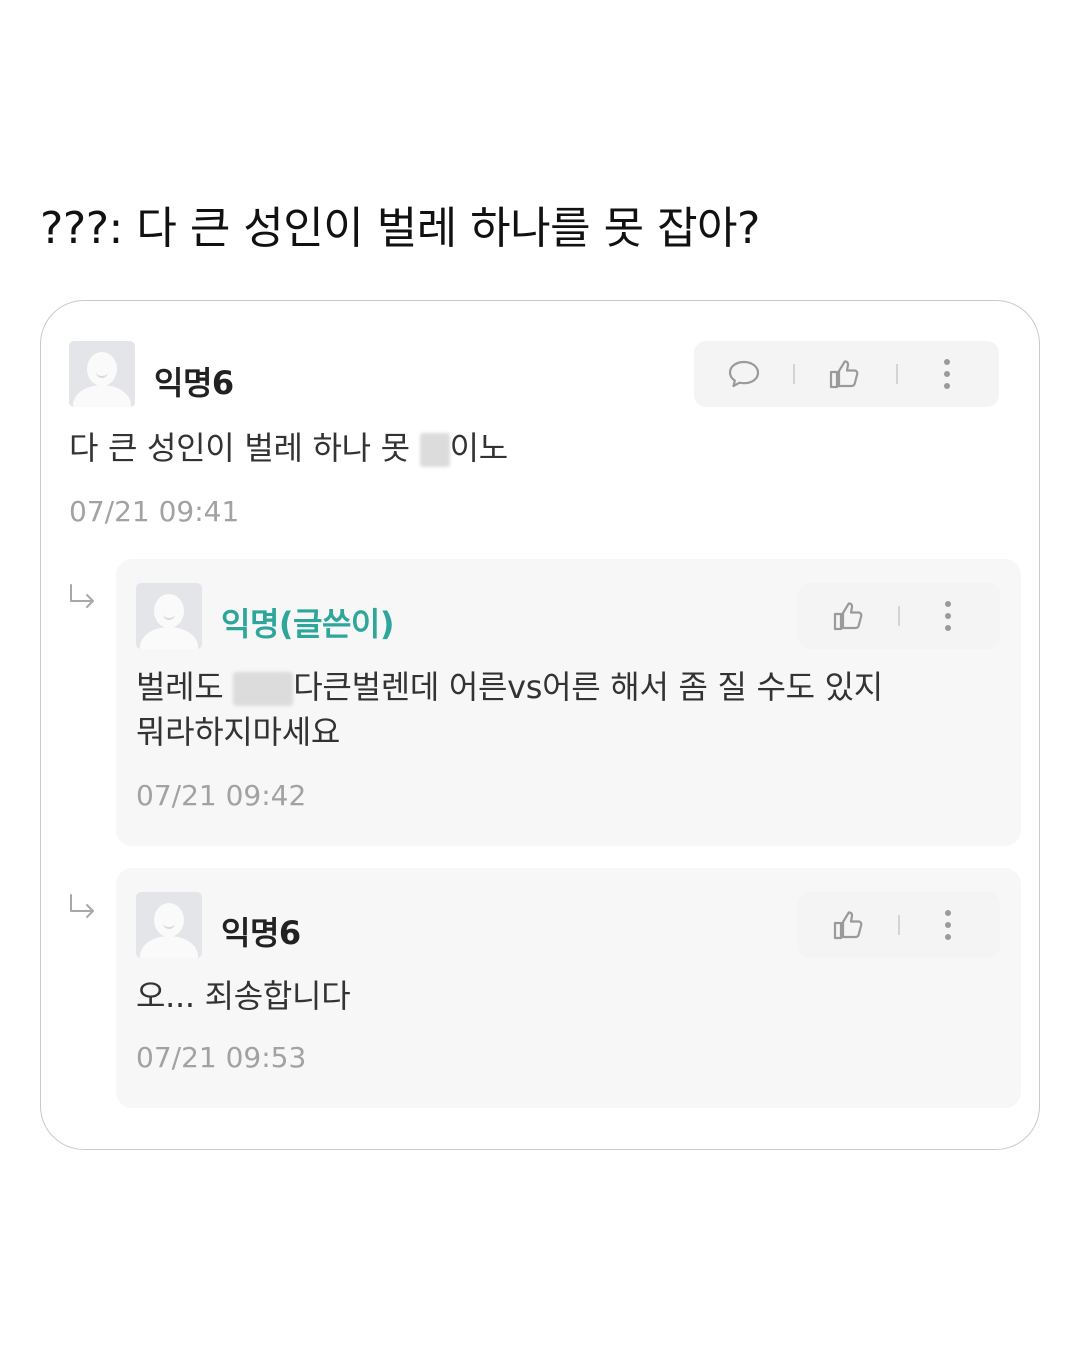 The height and width of the screenshot is (1350, 1080). I want to click on comment-text-part: 이노, so click(479, 448).